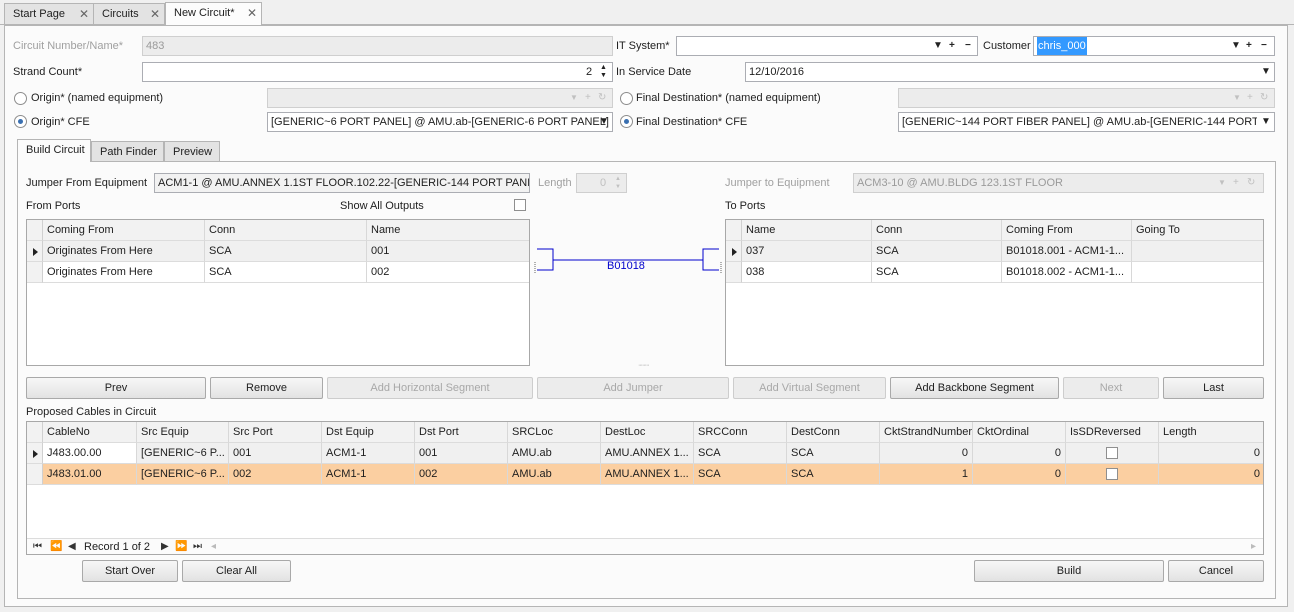 The width and height of the screenshot is (1294, 612). I want to click on build-button: Build, so click(1069, 571).